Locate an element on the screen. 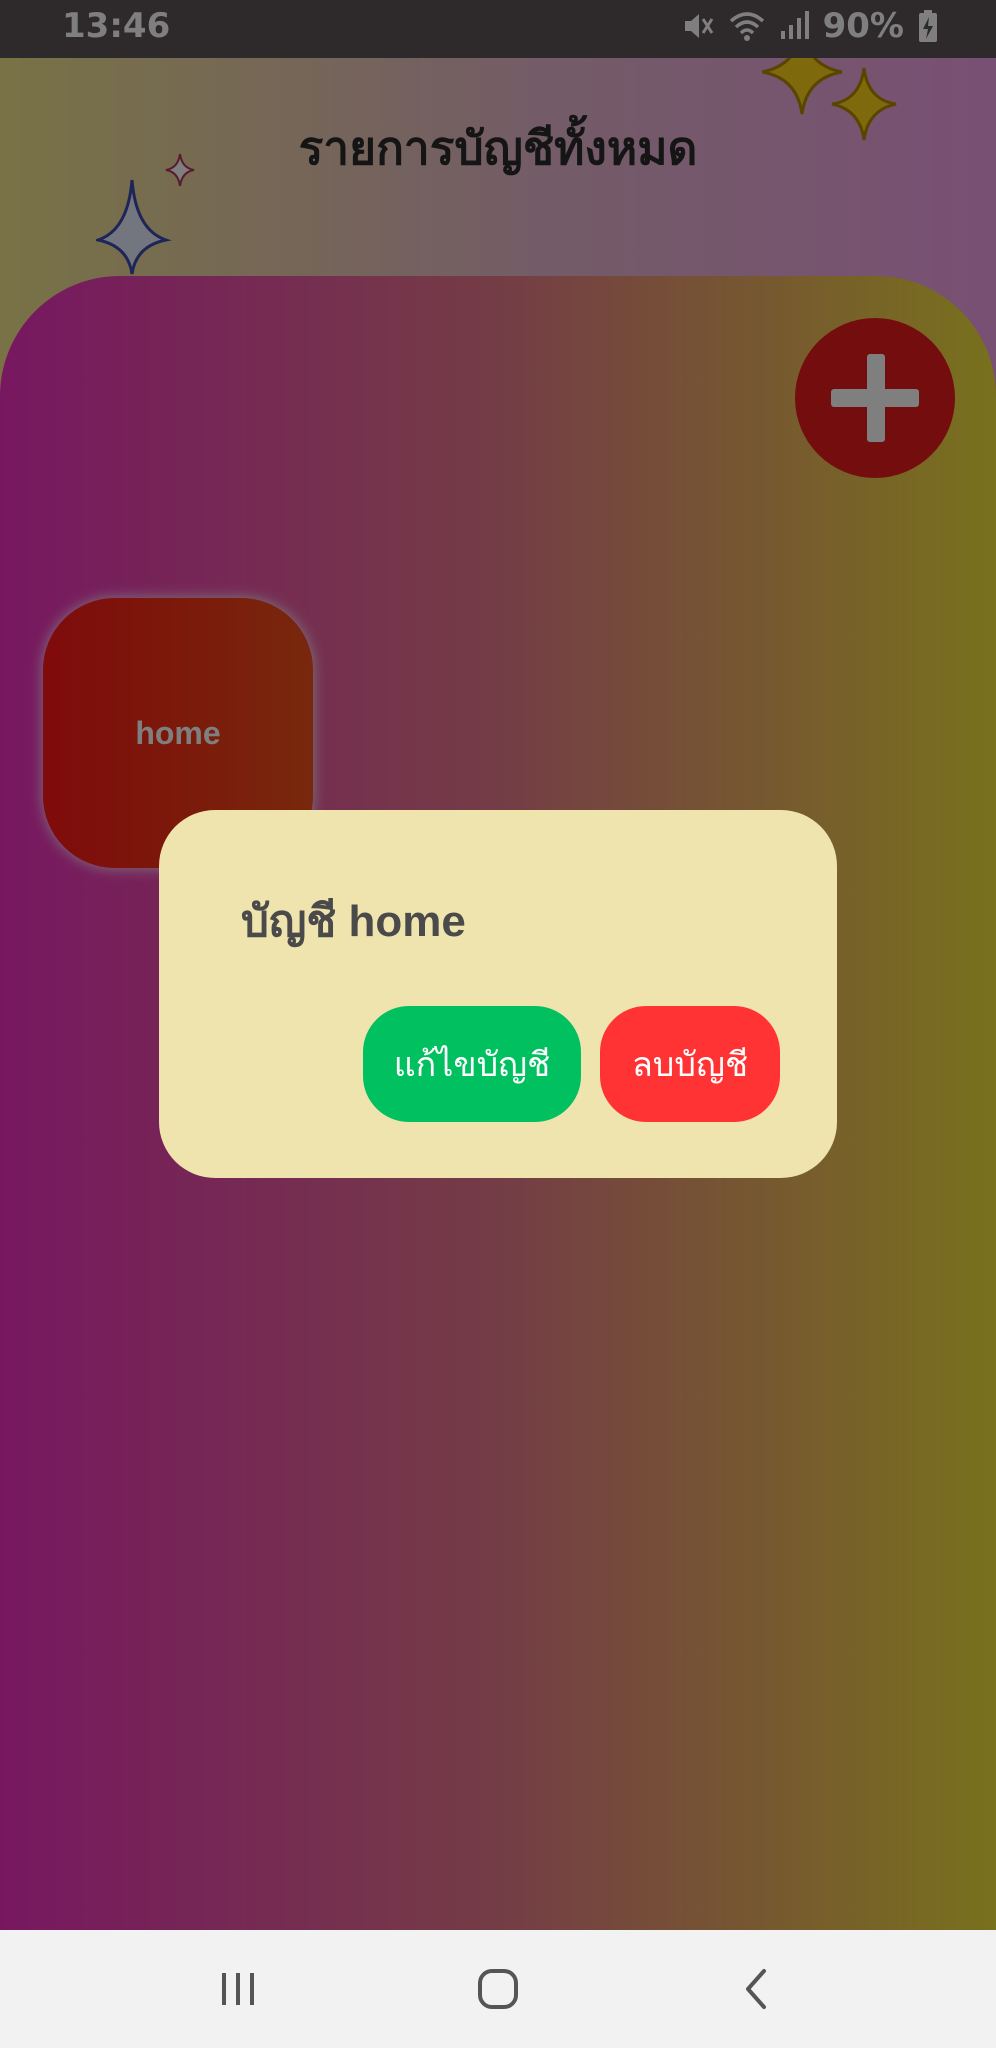 The image size is (996, 2048). back-icon is located at coordinates (756, 1989).